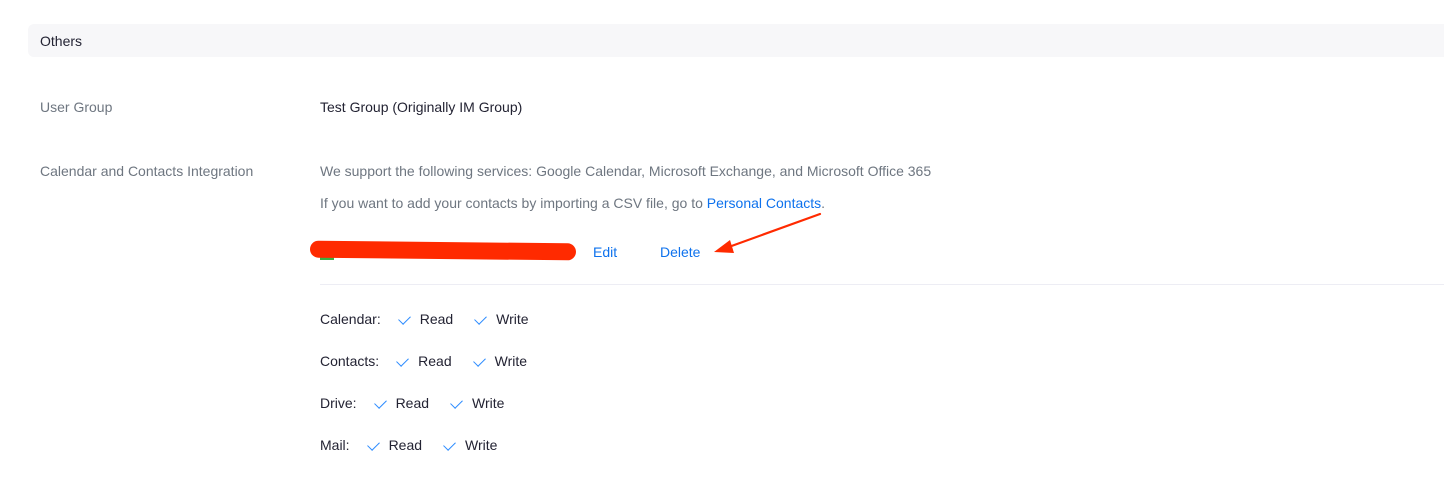  I want to click on permission-row-contacts: Contacts: Read Write, so click(423, 361).